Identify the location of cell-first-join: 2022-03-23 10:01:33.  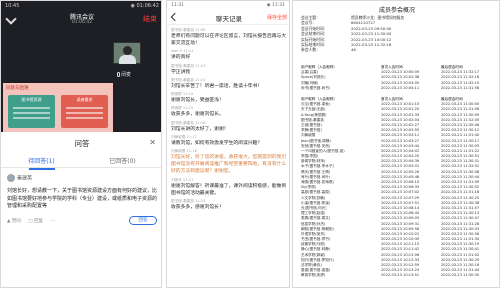
(400, 114).